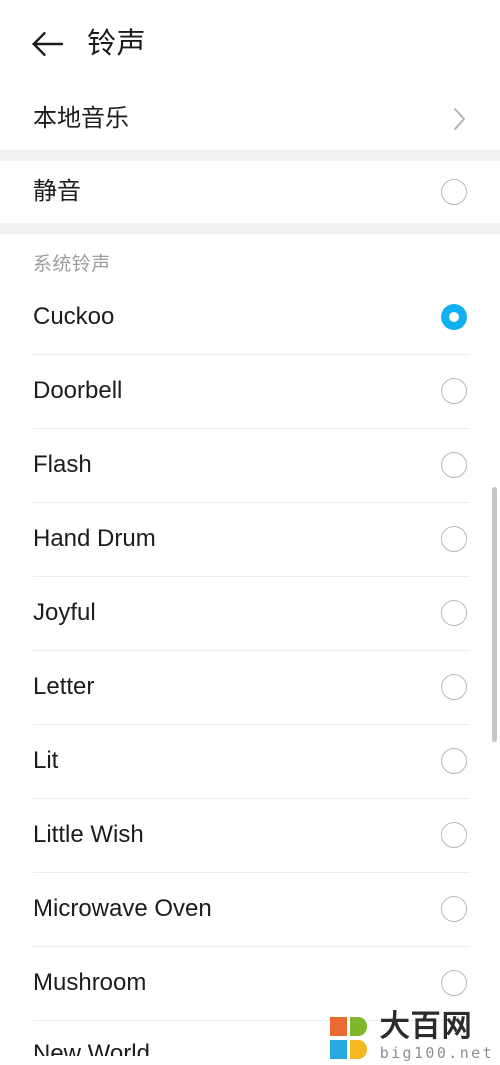 The width and height of the screenshot is (500, 1065). Describe the element at coordinates (454, 317) in the screenshot. I see `ringtone-radio-selected` at that location.